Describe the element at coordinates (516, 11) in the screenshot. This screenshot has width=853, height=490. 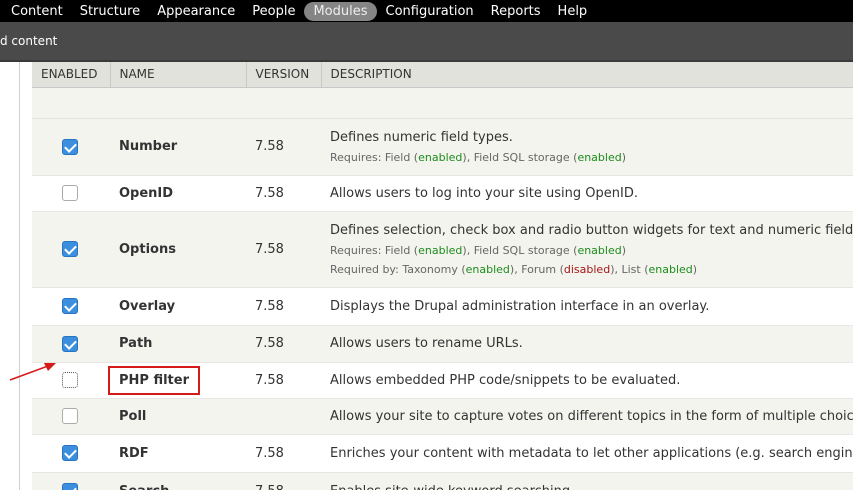
I see `menu-item-reports: Reports` at that location.